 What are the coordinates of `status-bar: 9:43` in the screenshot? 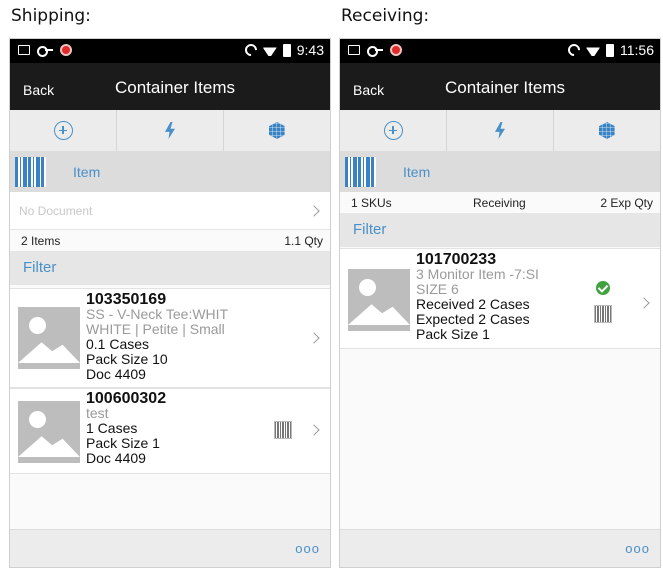 It's located at (170, 51).